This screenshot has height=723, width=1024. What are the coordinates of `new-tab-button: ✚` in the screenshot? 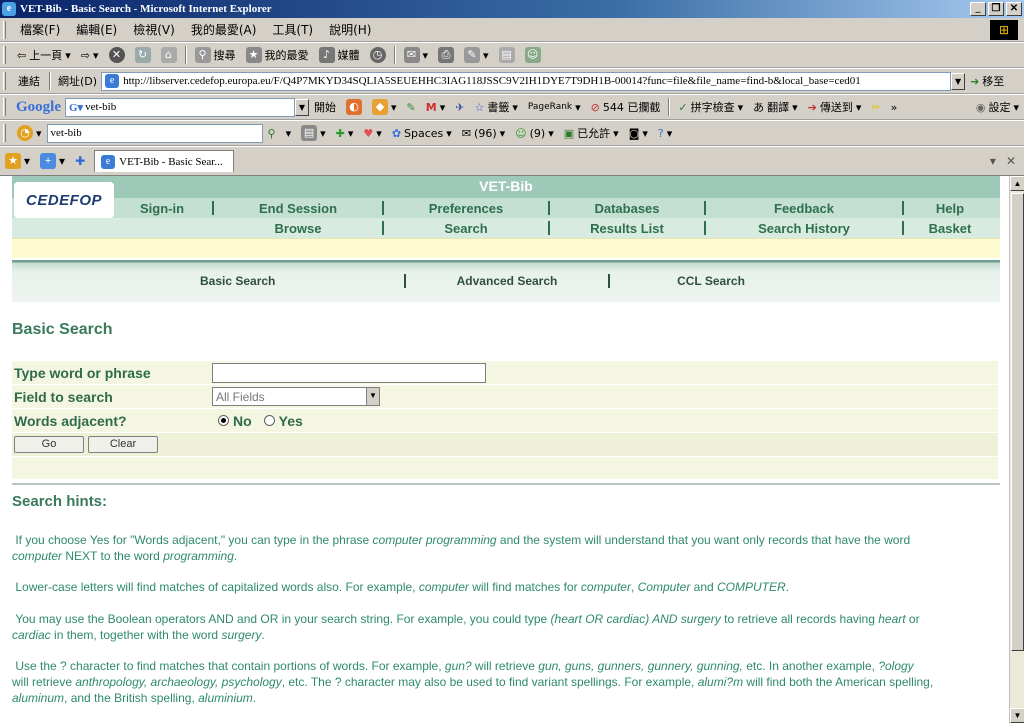 It's located at (80, 161).